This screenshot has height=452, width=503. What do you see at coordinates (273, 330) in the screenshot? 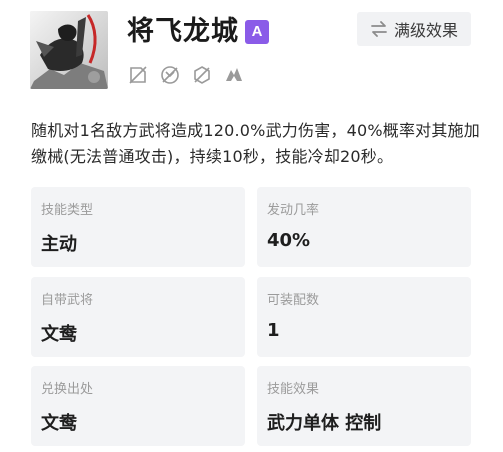
I see `card-value: 1` at bounding box center [273, 330].